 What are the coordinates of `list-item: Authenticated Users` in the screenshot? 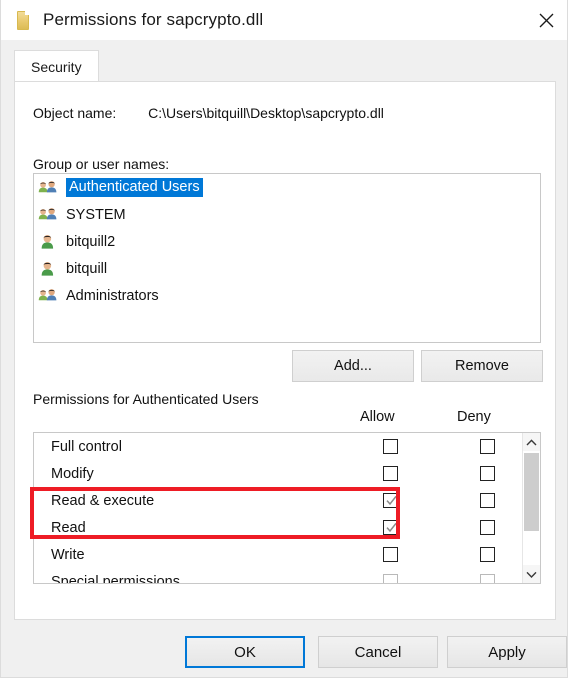 It's located at (287, 187).